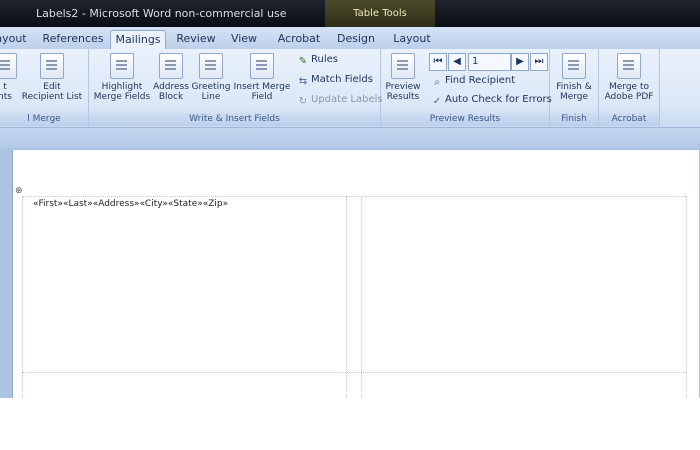 This screenshot has height=450, width=700. I want to click on group-start-mail-merge: t nts Edit Recipient List l Merge, so click(44, 88).